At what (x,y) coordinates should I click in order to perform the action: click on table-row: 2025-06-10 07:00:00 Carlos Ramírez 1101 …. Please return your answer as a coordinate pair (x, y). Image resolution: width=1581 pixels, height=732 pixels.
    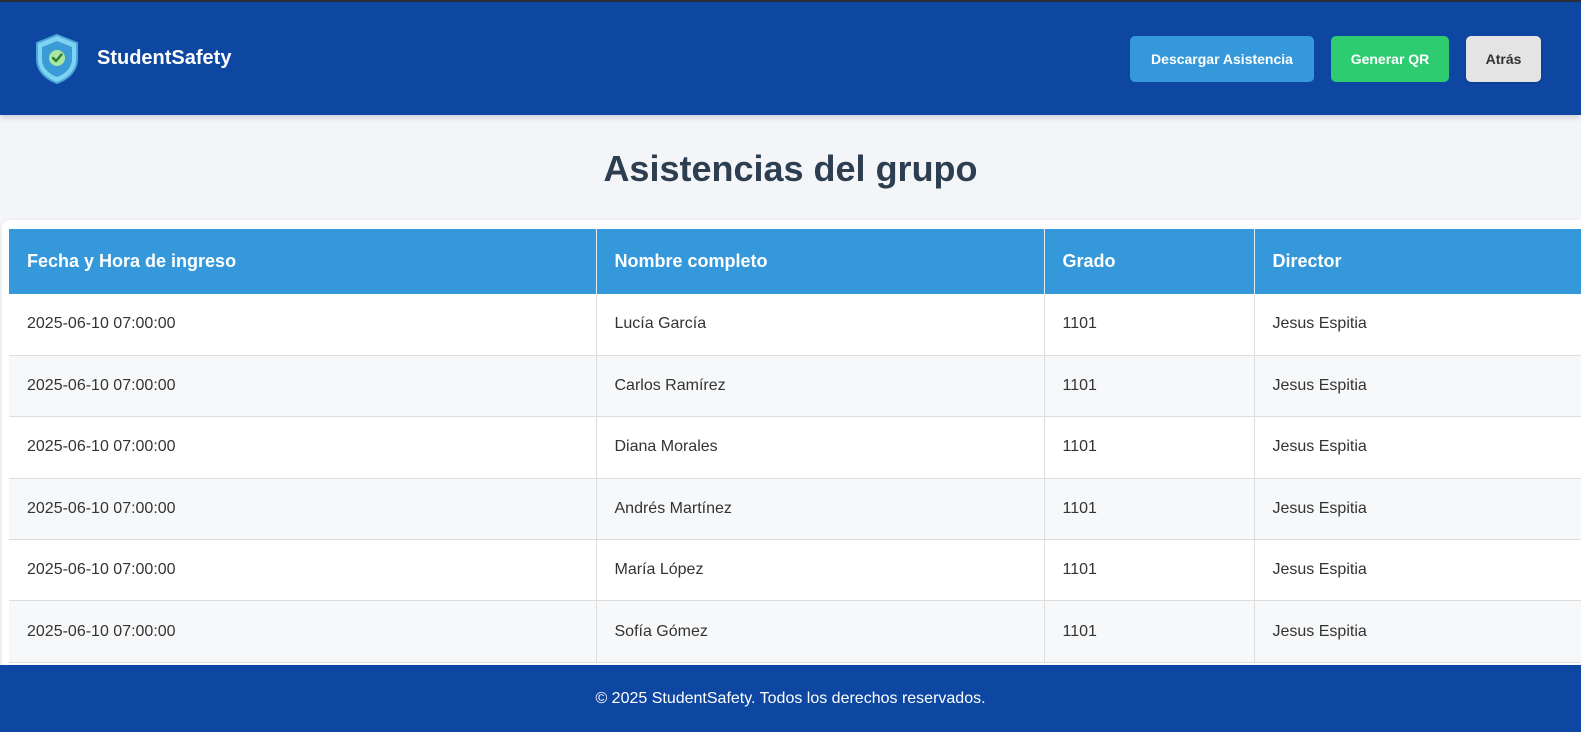
    Looking at the image, I should click on (795, 386).